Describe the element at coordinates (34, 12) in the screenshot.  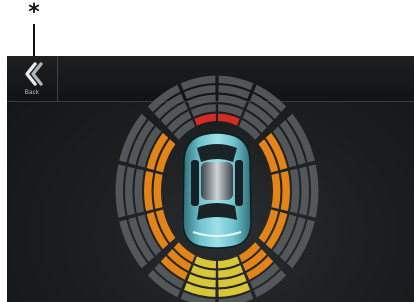
I see `callout-asterisk: *` at that location.